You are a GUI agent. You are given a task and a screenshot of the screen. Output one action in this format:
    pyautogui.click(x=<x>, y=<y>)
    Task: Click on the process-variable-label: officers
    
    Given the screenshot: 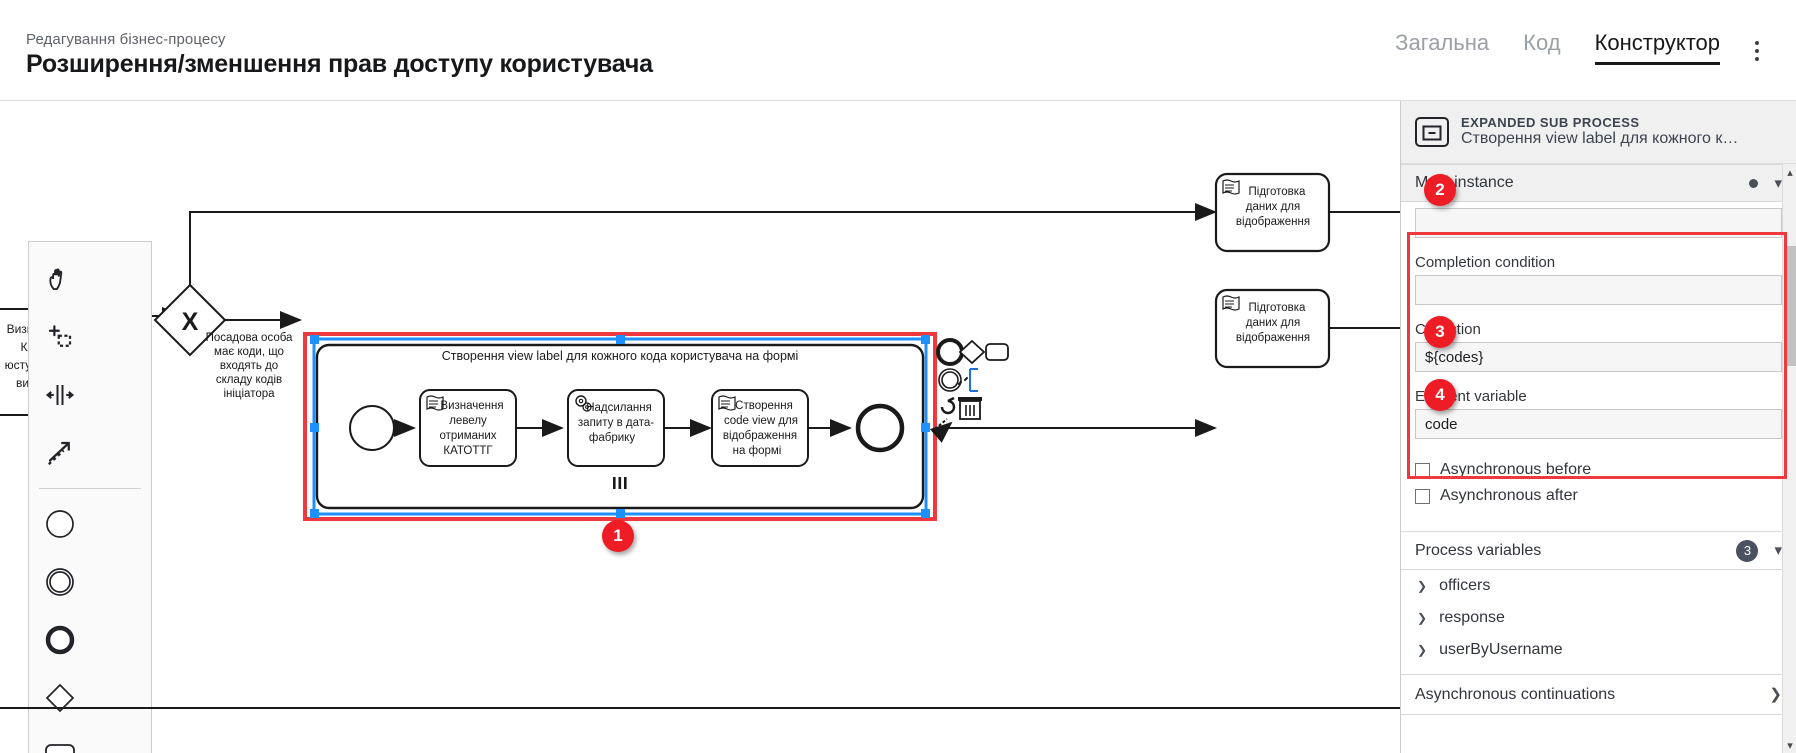 What is the action you would take?
    pyautogui.click(x=1465, y=585)
    